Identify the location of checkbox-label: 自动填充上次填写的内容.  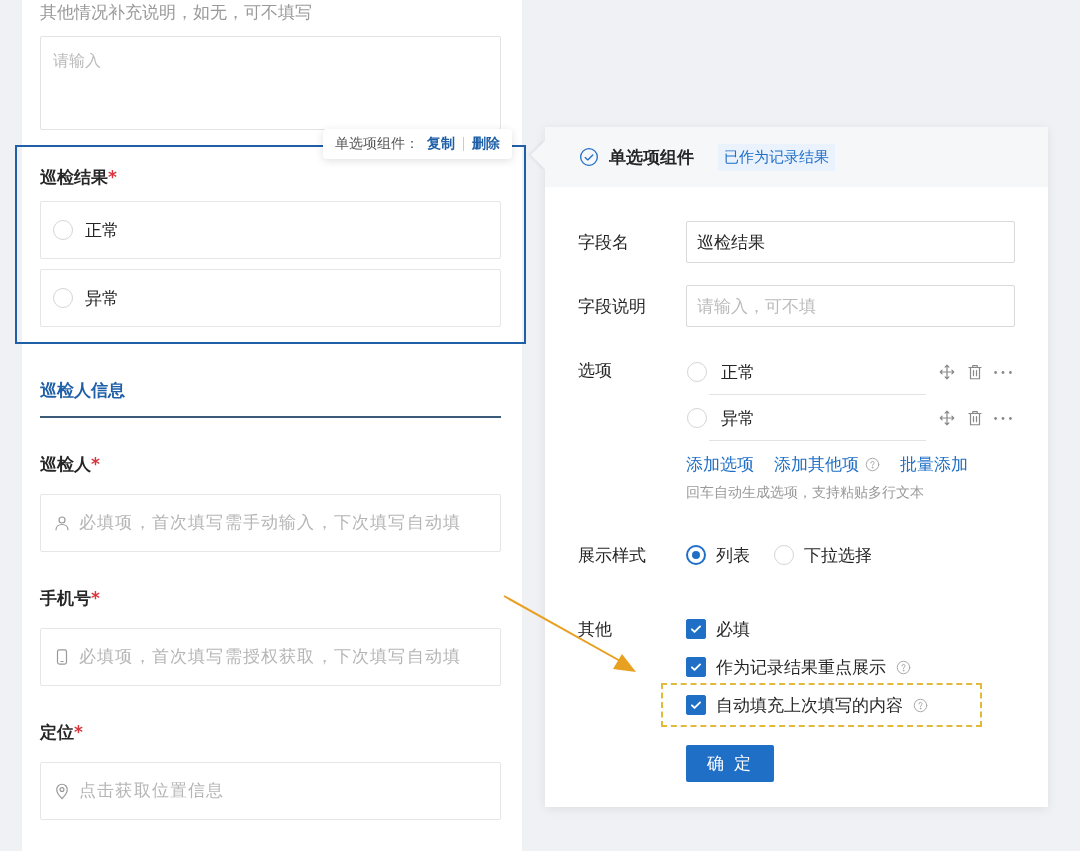
(822, 705).